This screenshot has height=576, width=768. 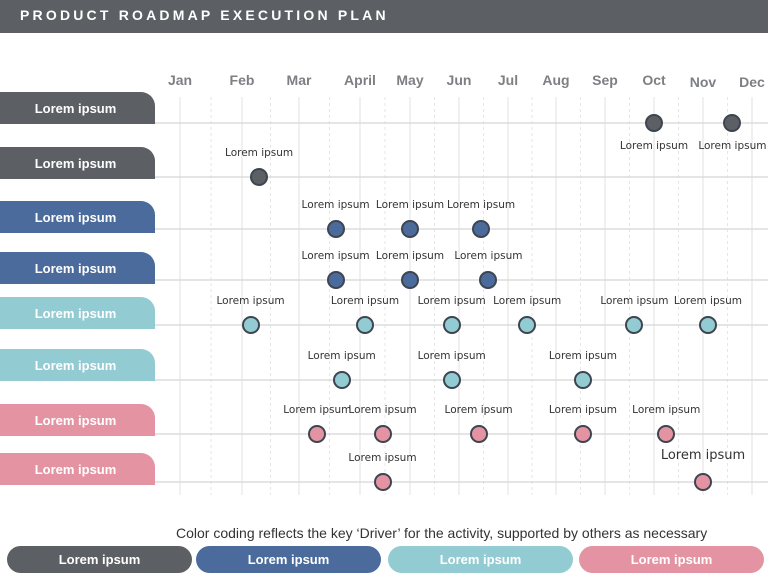 What do you see at coordinates (99, 559) in the screenshot?
I see `legend-pill-grey: Lorem ipsum` at bounding box center [99, 559].